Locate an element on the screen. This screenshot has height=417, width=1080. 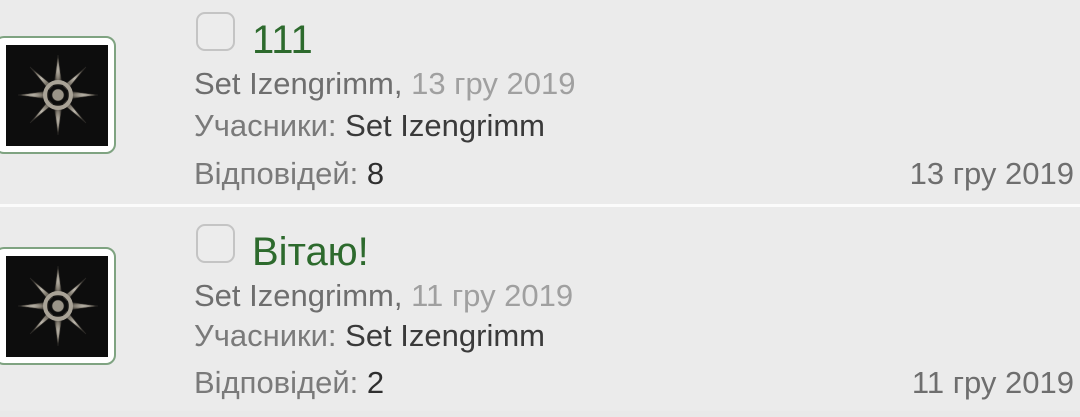
replies-count: 8 is located at coordinates (375, 173).